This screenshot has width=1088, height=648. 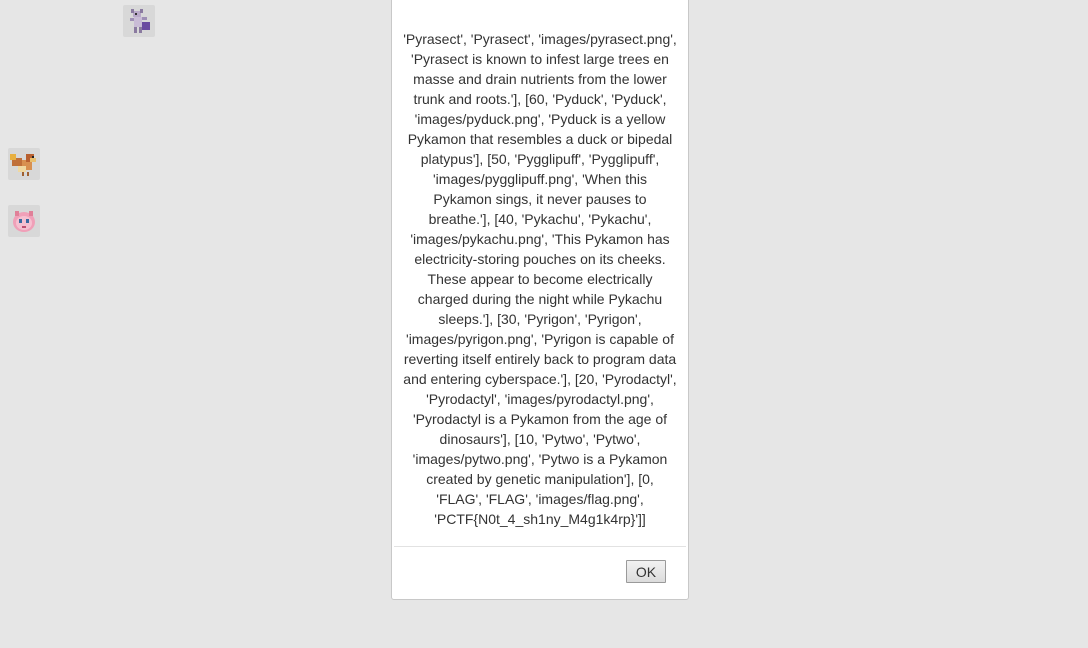 I want to click on bird-icon, so click(x=23, y=165).